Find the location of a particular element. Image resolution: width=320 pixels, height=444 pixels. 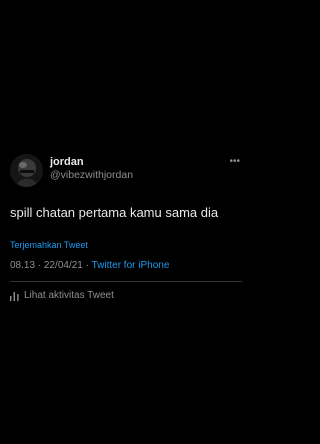

more-options-icon: ••• is located at coordinates (234, 162).